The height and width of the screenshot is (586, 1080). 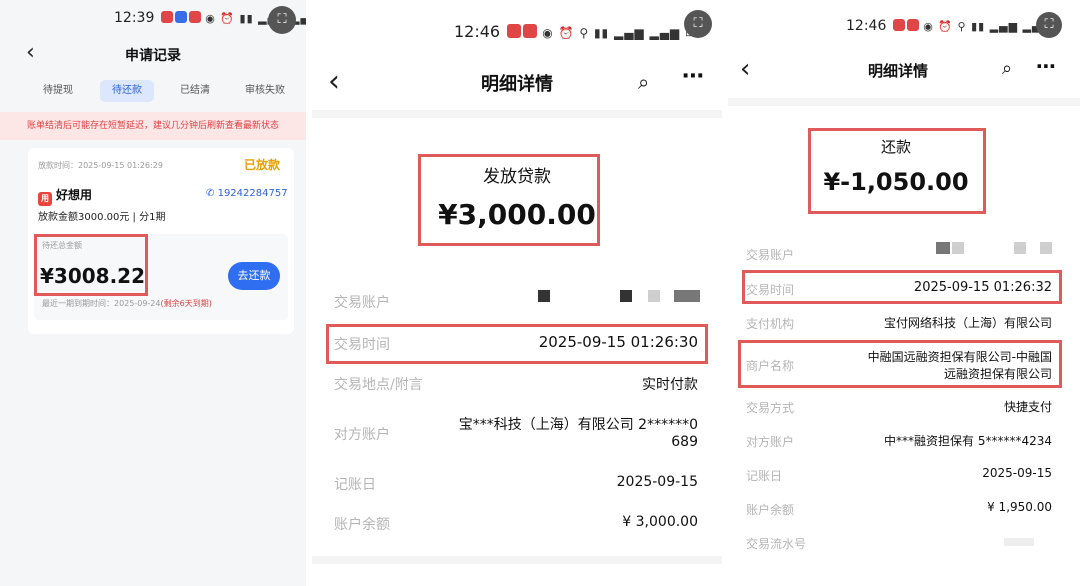 I want to click on row-label-transaction-method: 交易方式, so click(x=770, y=408).